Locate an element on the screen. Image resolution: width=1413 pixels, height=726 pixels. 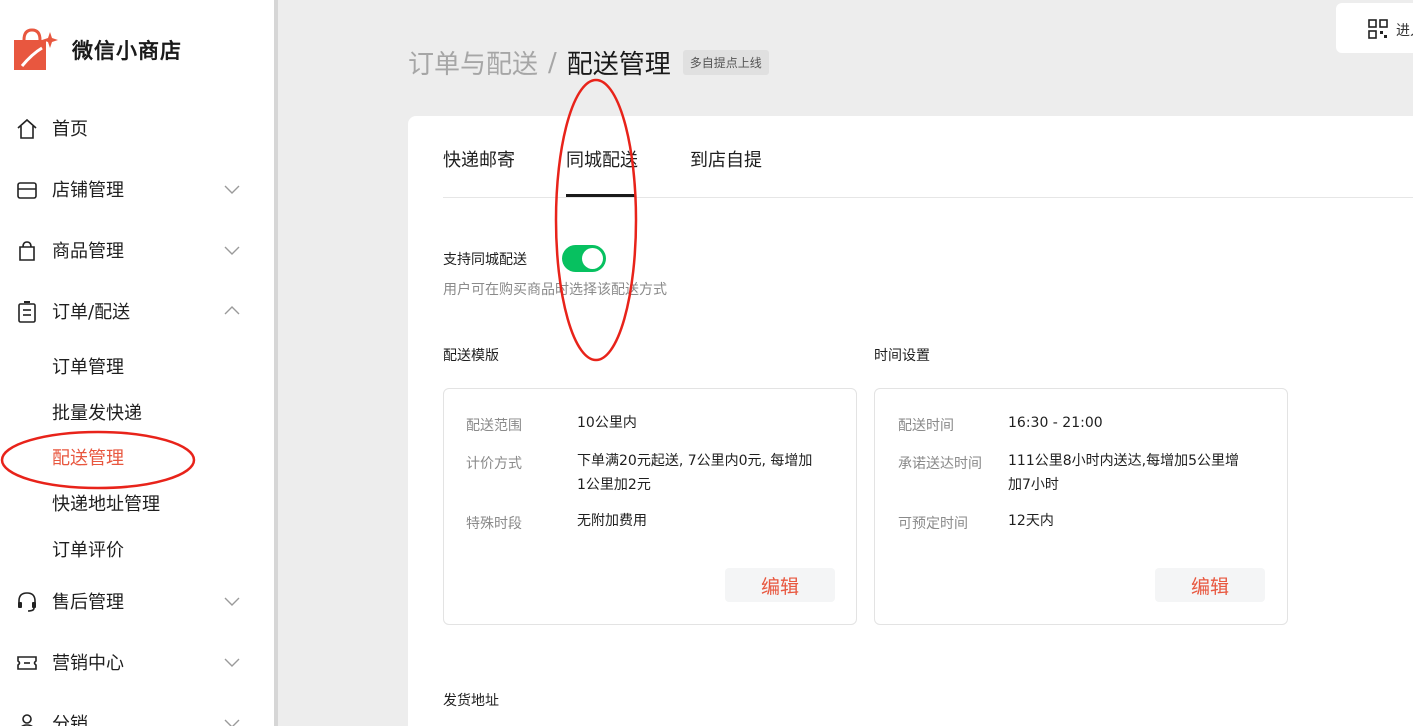
ship-address-title: 发货地址 is located at coordinates (471, 701).